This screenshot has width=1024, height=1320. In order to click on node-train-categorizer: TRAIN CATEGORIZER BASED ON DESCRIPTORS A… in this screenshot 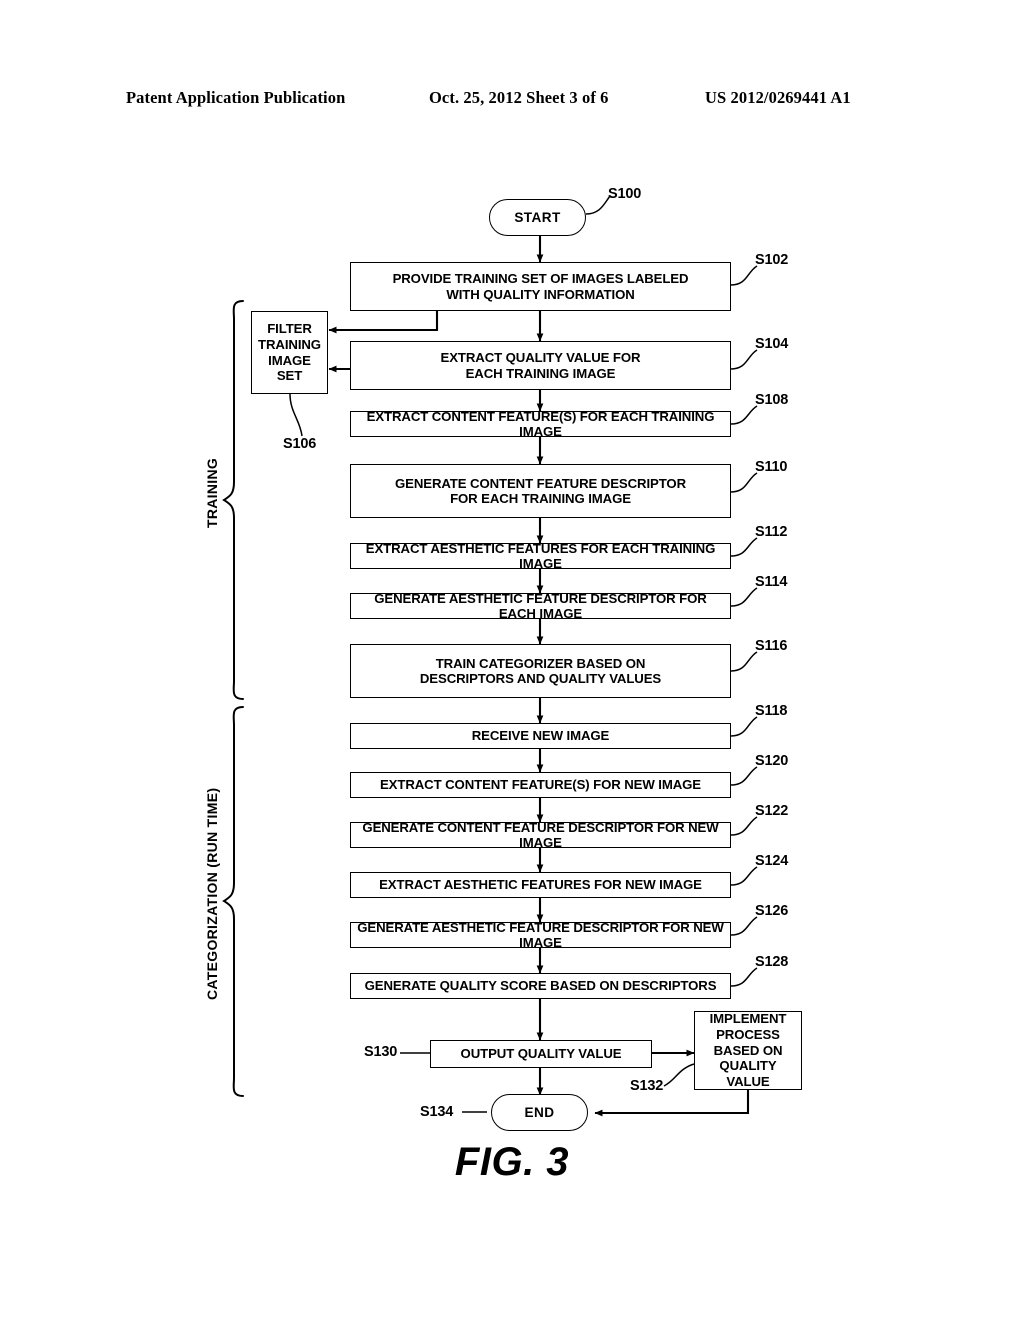, I will do `click(540, 671)`.